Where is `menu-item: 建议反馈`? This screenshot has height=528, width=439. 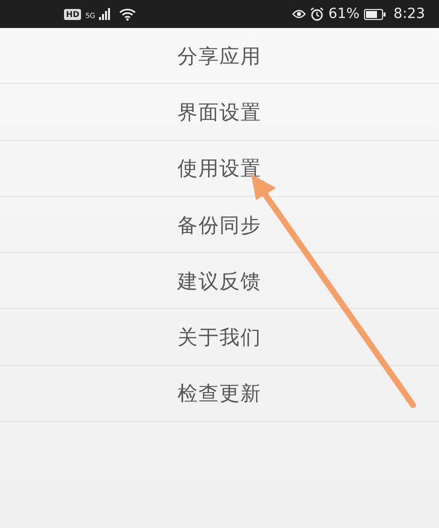
menu-item: 建议反馈 is located at coordinates (219, 281).